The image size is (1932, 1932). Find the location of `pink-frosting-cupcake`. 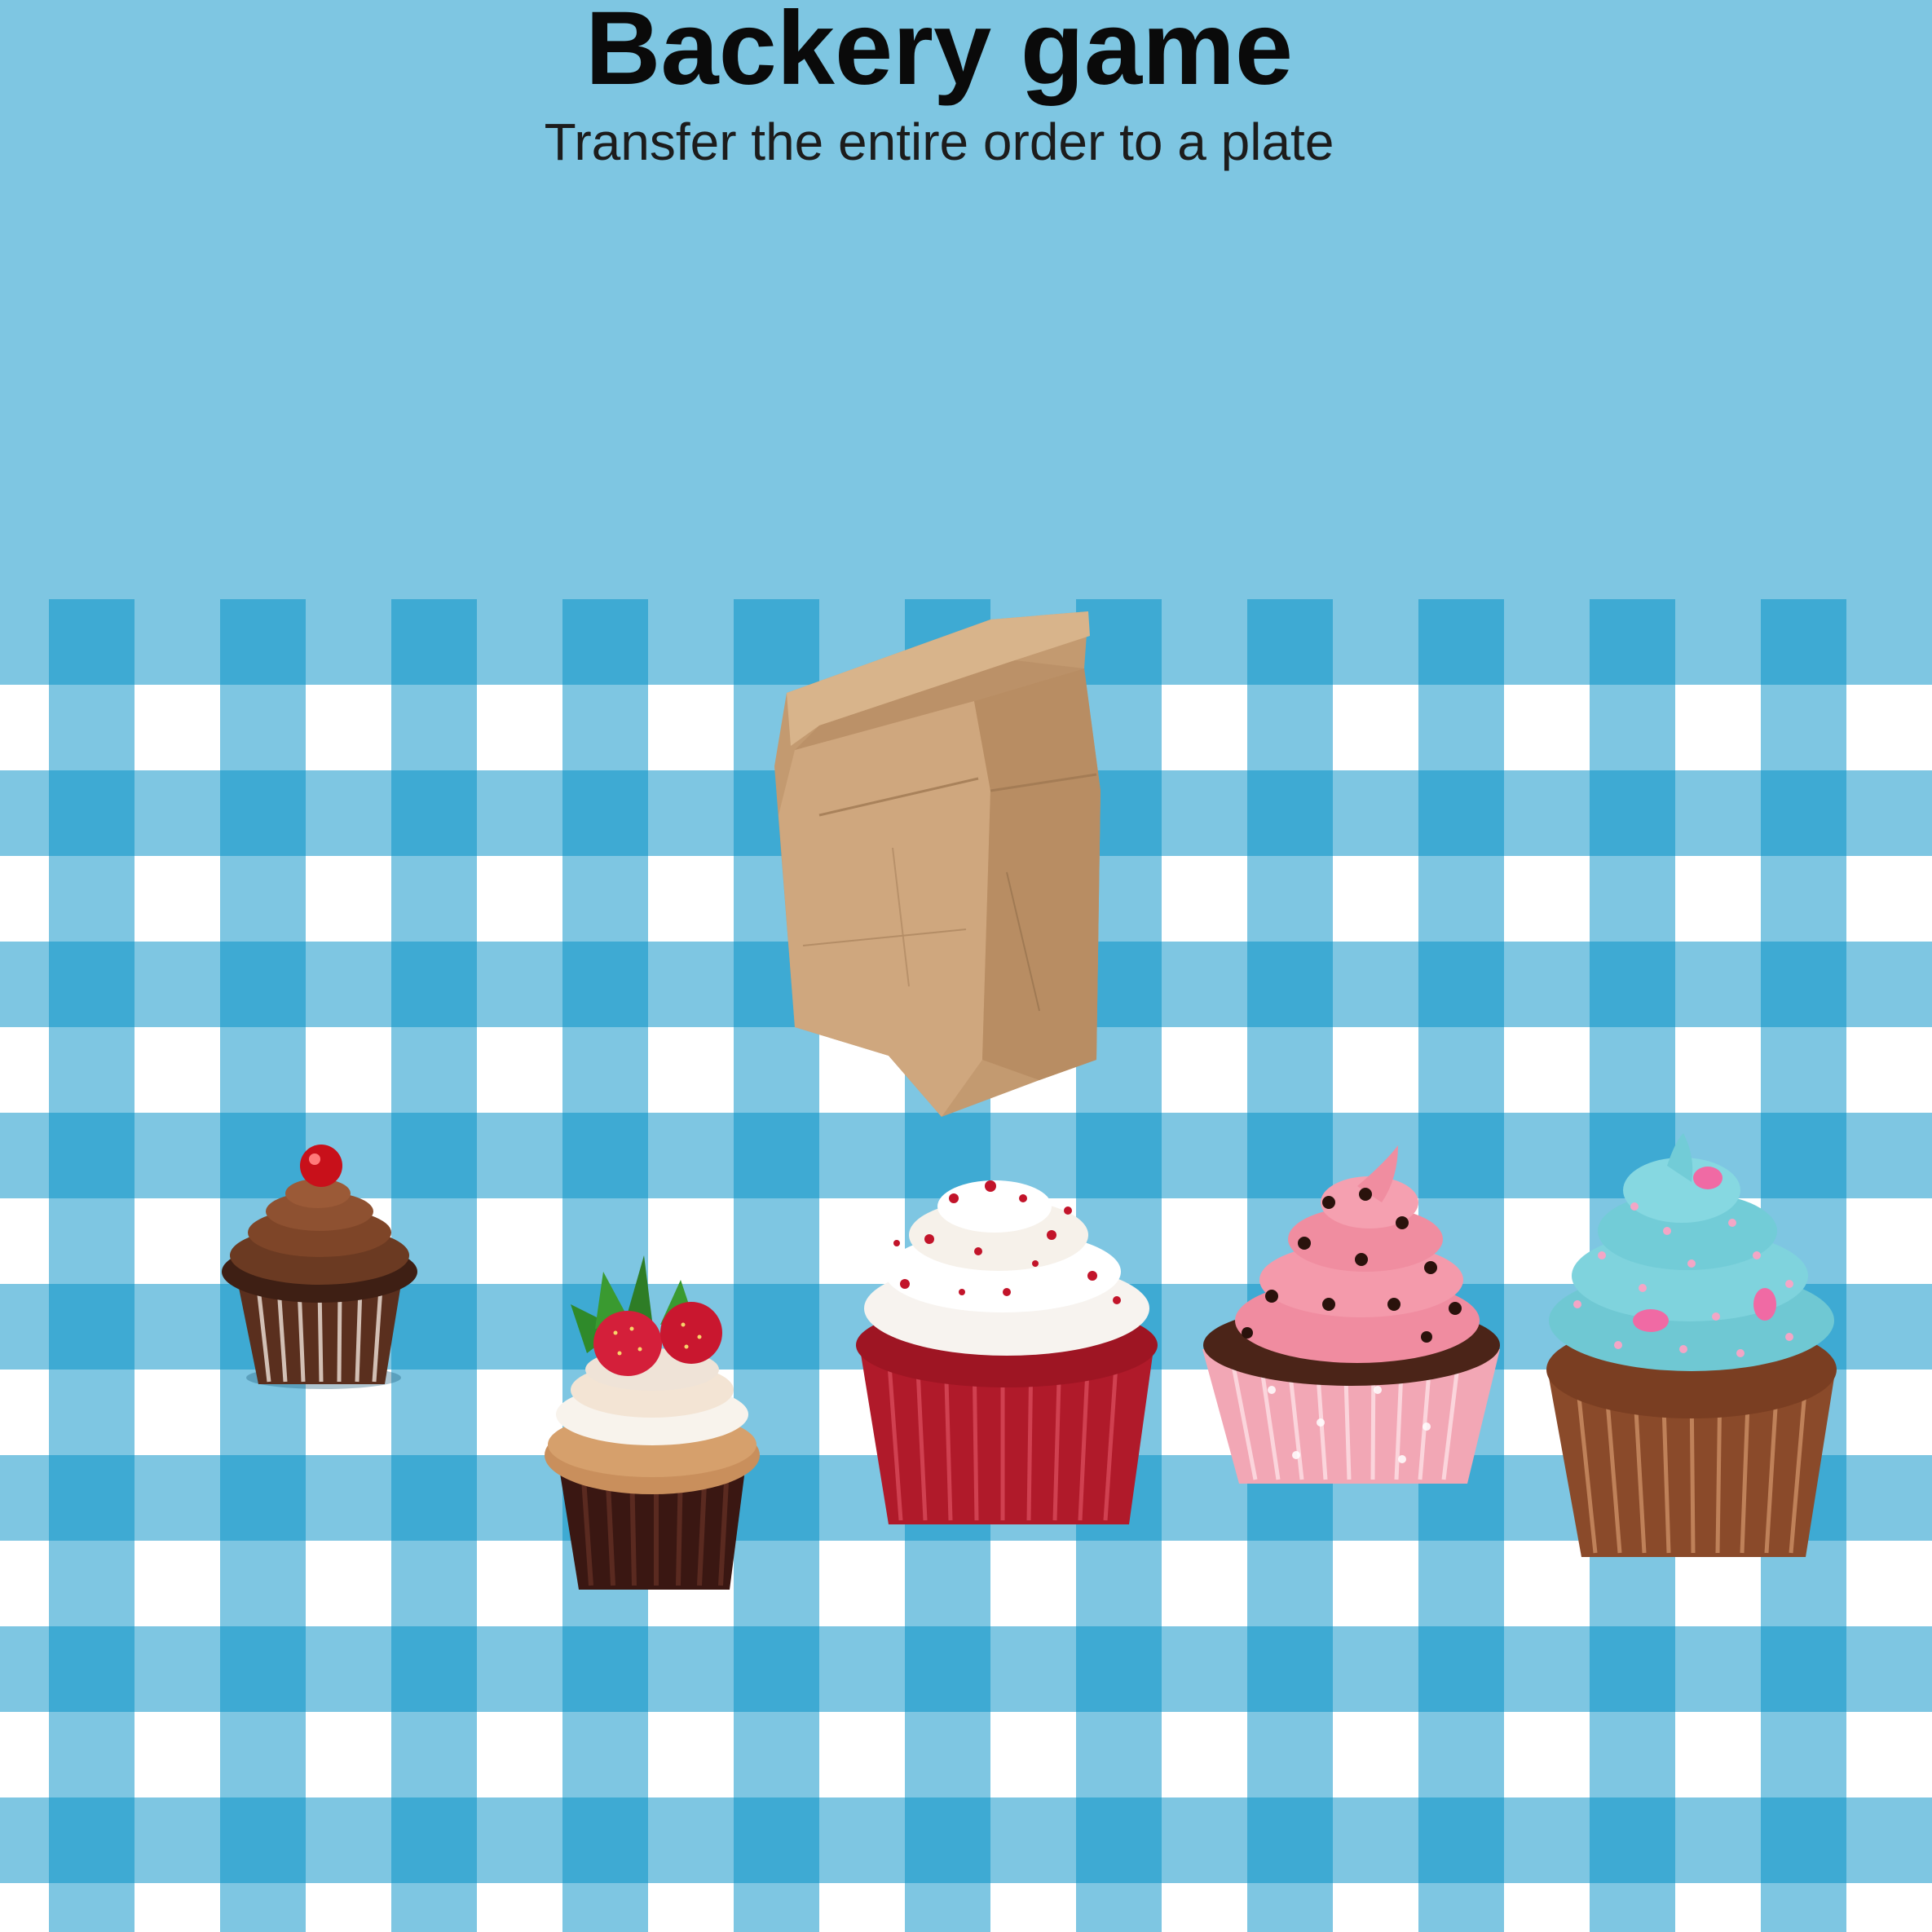

pink-frosting-cupcake is located at coordinates (1351, 1316).